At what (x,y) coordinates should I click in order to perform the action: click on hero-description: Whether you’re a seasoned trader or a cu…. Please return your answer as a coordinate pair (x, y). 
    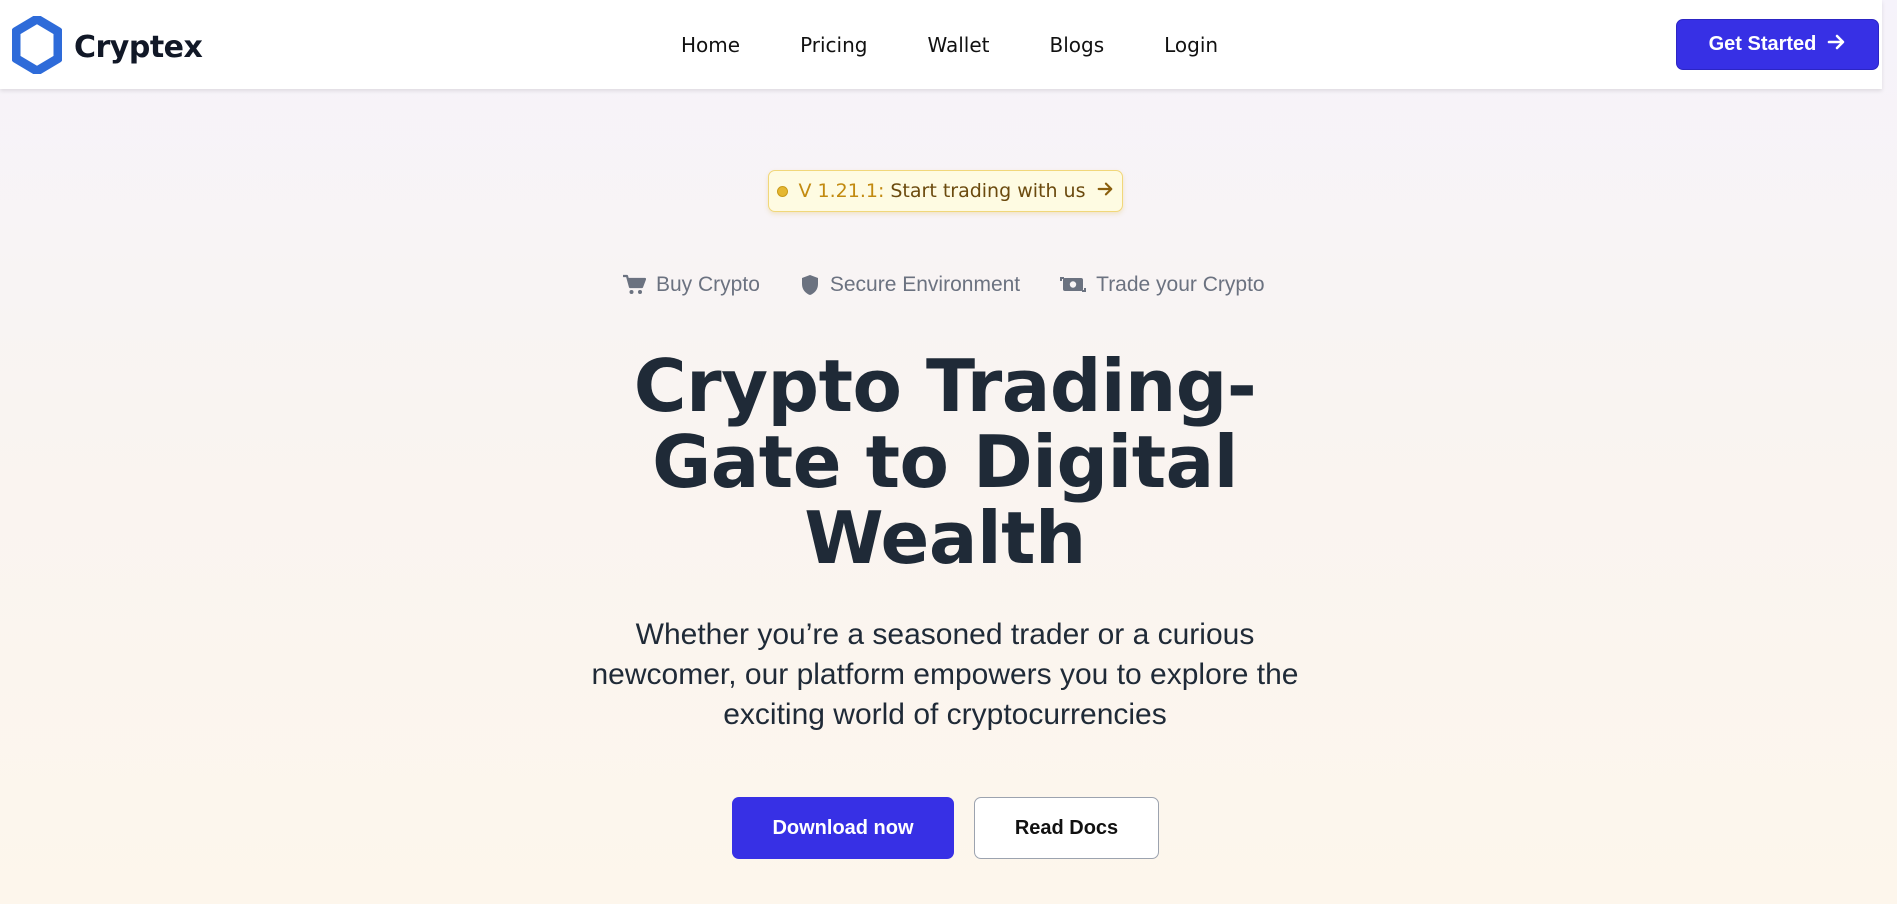
    Looking at the image, I should click on (945, 675).